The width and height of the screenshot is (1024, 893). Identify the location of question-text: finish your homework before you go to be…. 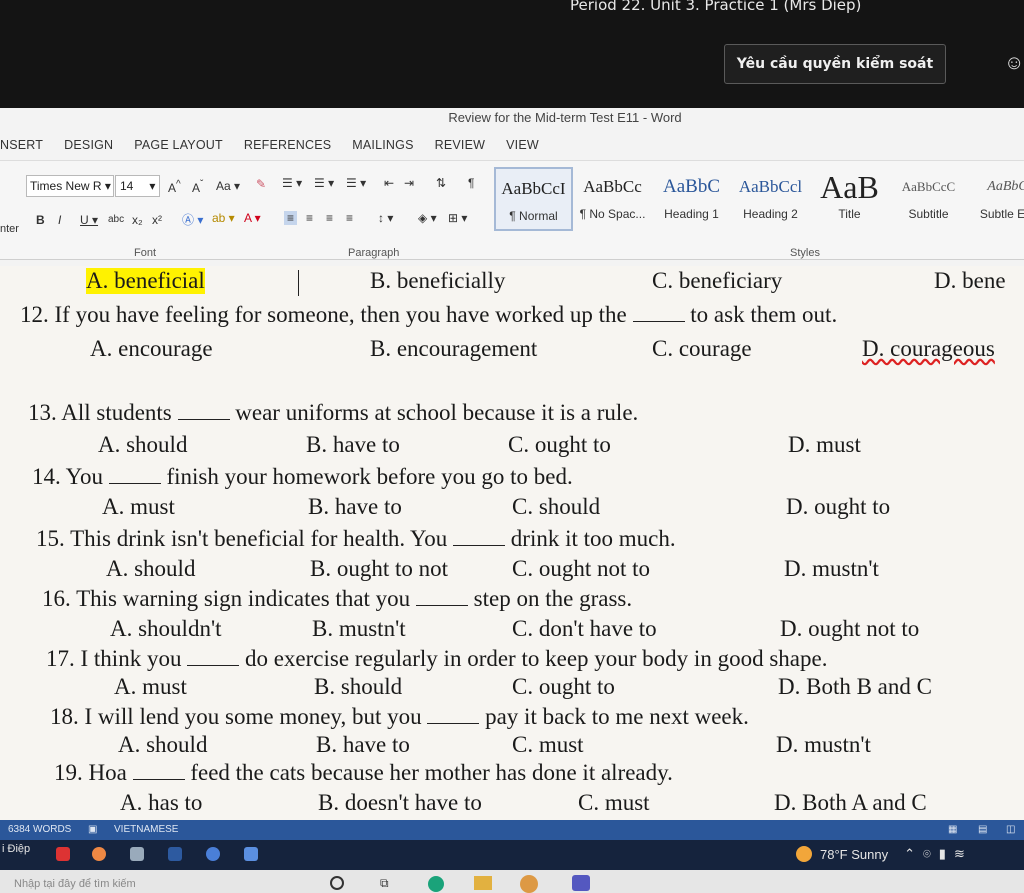
(366, 476).